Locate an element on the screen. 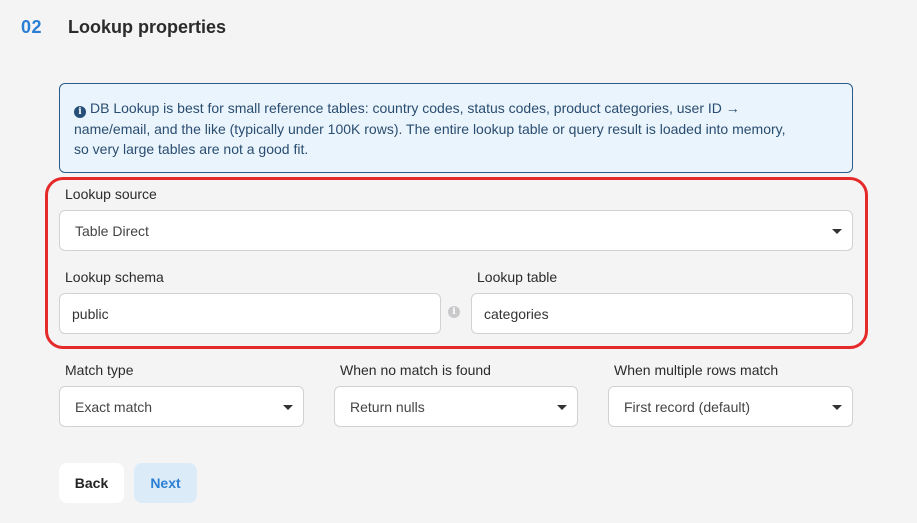 This screenshot has height=523, width=917. no-match-label: When no match is found is located at coordinates (415, 370).